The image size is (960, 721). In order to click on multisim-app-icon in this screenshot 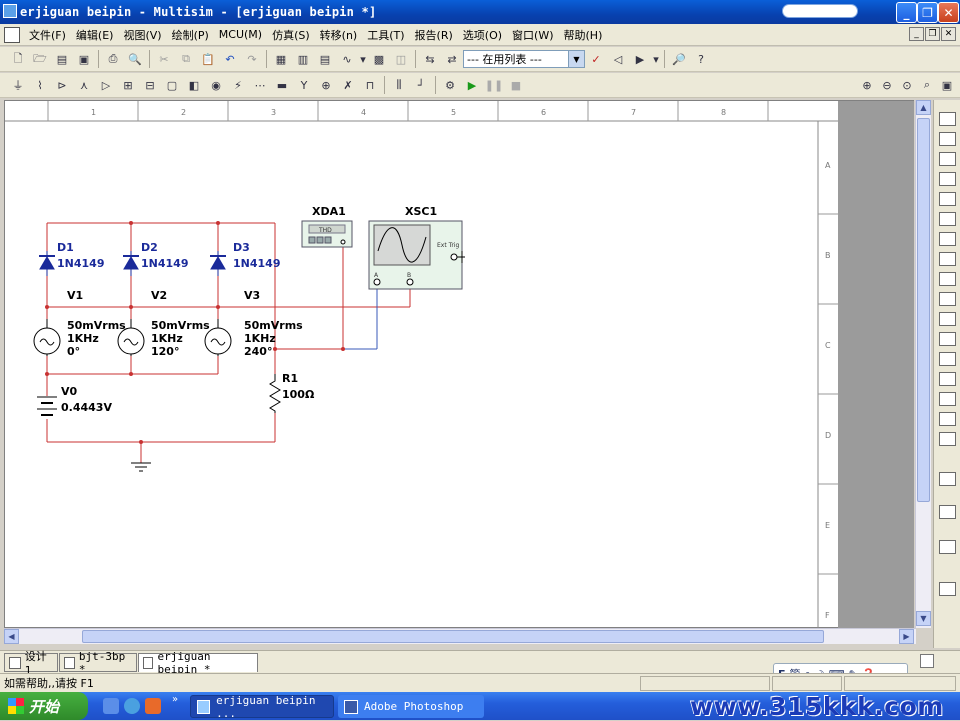, I will do `click(10, 11)`.